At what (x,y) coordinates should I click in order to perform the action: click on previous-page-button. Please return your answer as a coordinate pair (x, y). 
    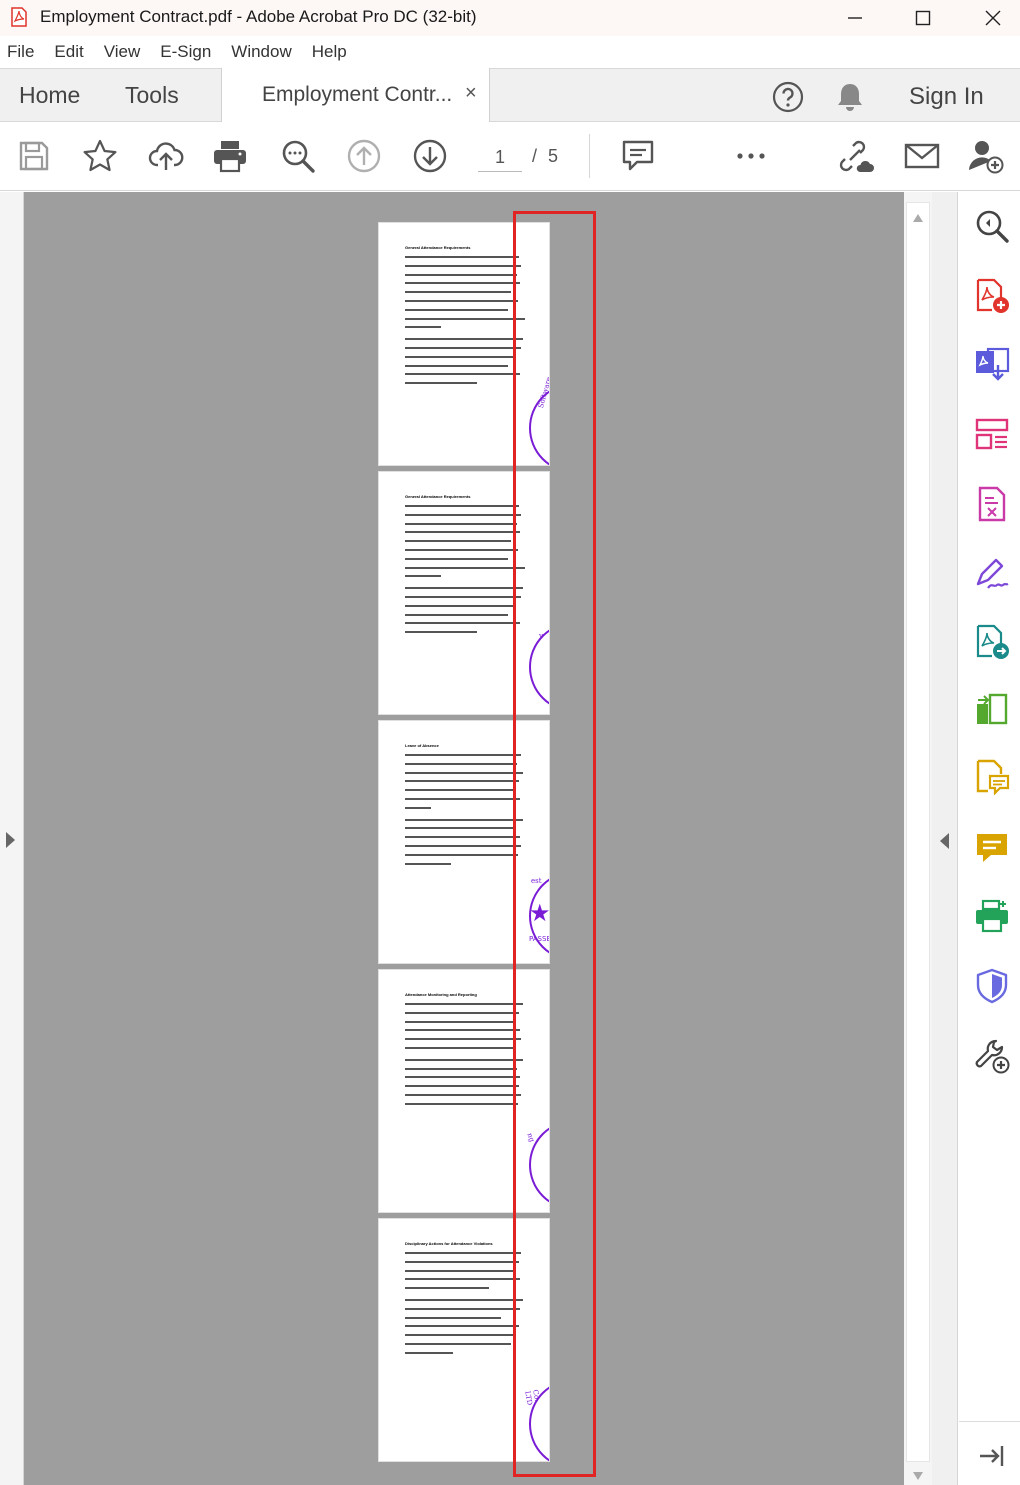
    Looking at the image, I should click on (364, 156).